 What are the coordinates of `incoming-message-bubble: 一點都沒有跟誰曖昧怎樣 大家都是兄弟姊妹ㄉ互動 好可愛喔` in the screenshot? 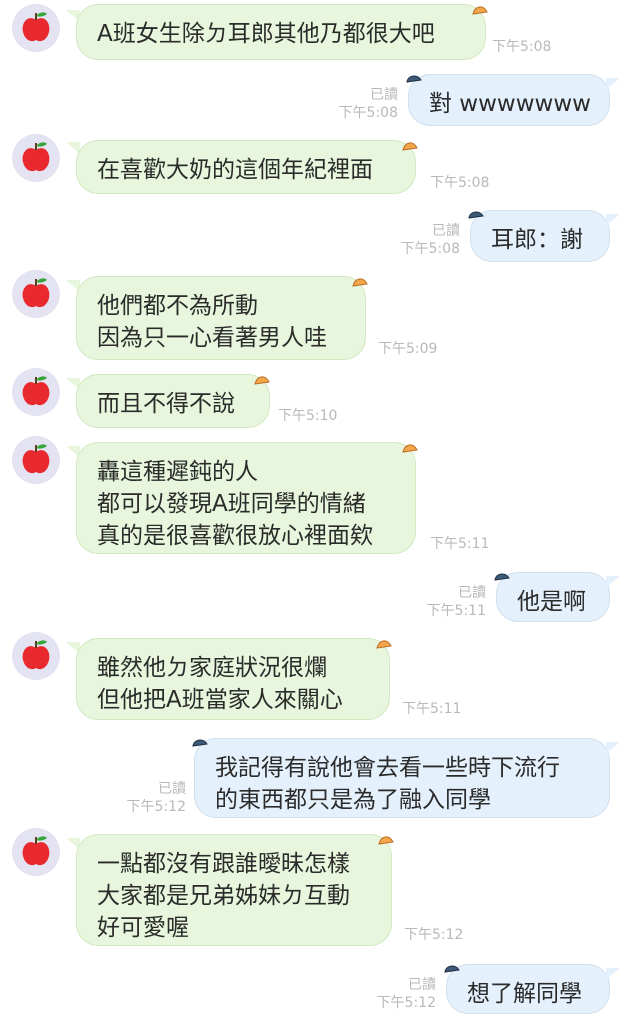 It's located at (234, 890).